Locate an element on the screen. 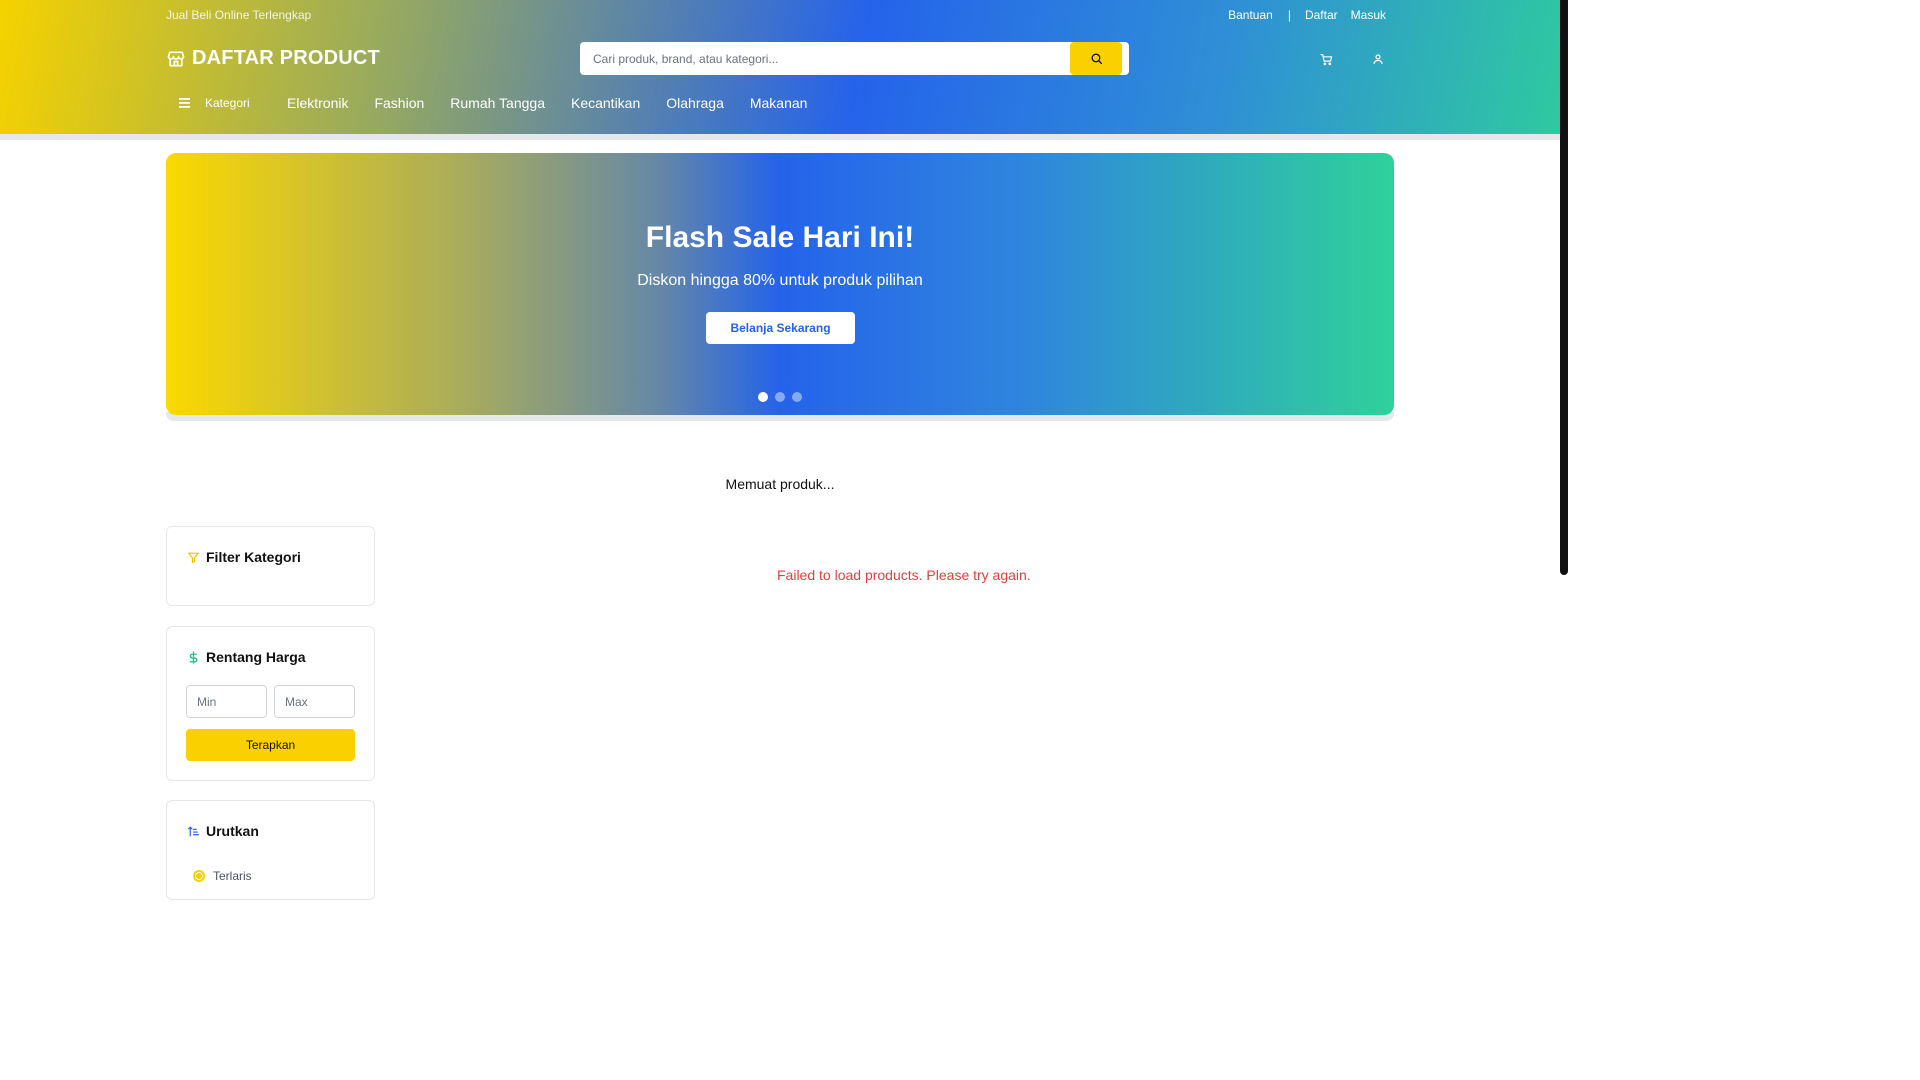  brand-name: DAFTAR PRODUCT is located at coordinates (286, 58).